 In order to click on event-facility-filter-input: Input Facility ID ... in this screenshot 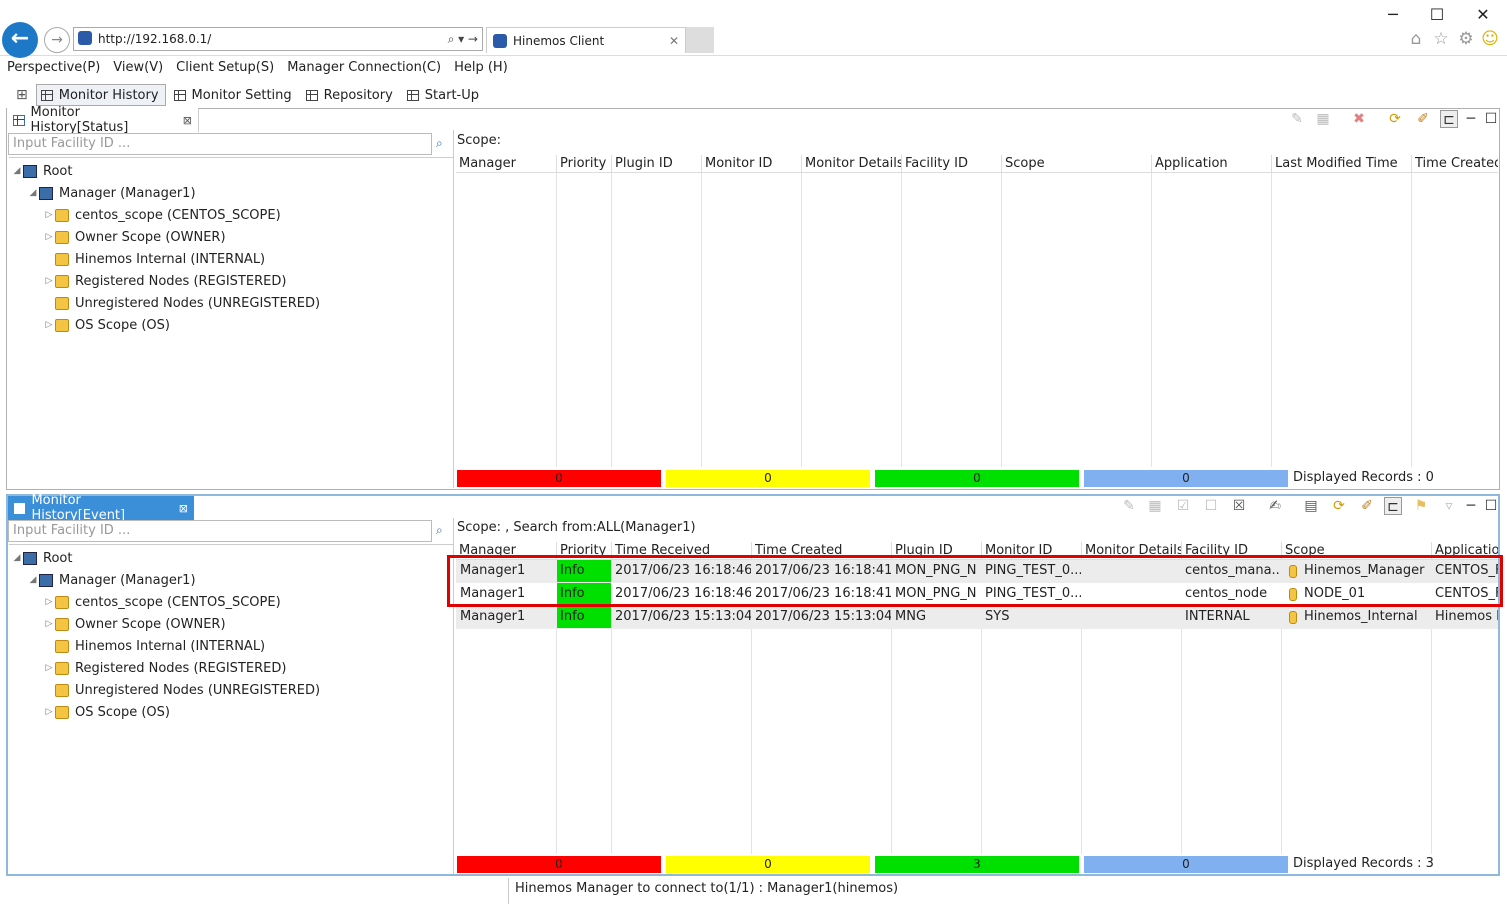, I will do `click(220, 531)`.